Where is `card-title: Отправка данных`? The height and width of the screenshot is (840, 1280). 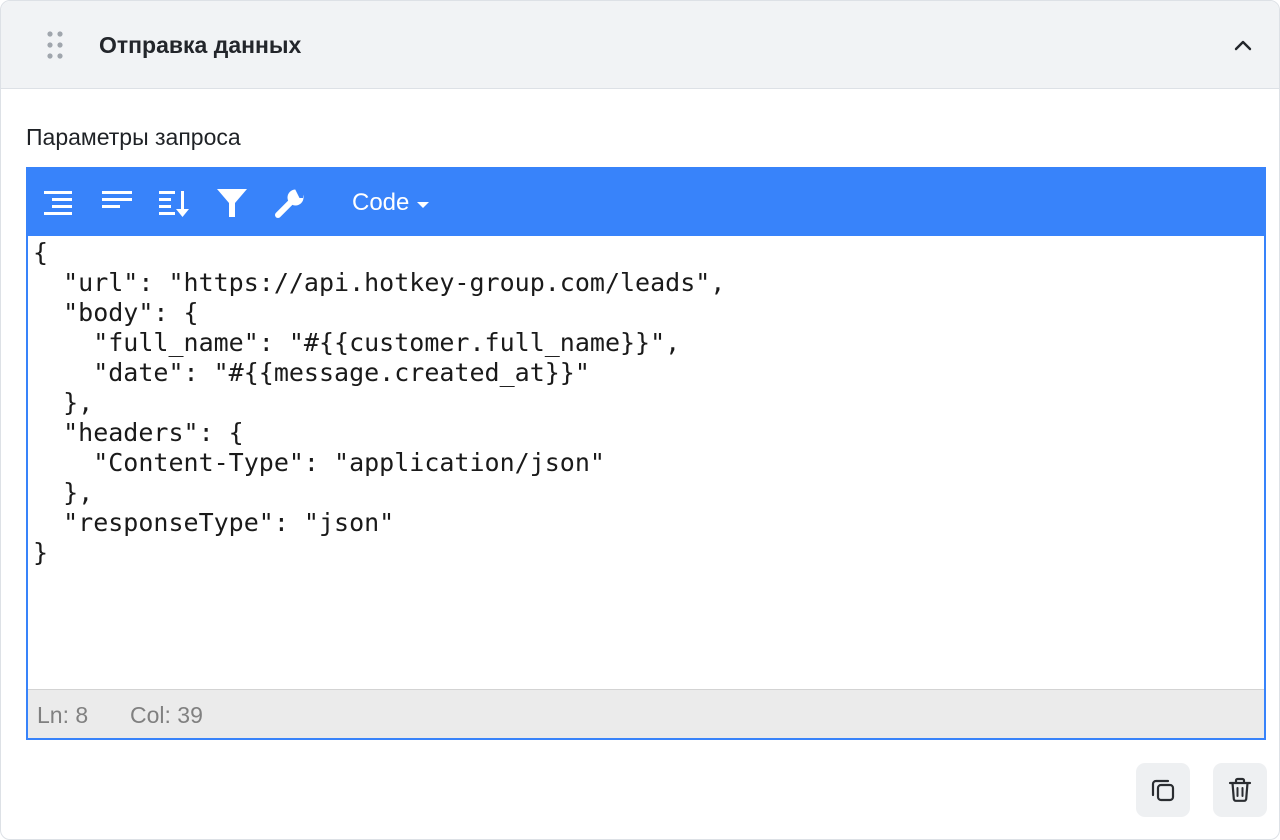
card-title: Отправка данных is located at coordinates (200, 45).